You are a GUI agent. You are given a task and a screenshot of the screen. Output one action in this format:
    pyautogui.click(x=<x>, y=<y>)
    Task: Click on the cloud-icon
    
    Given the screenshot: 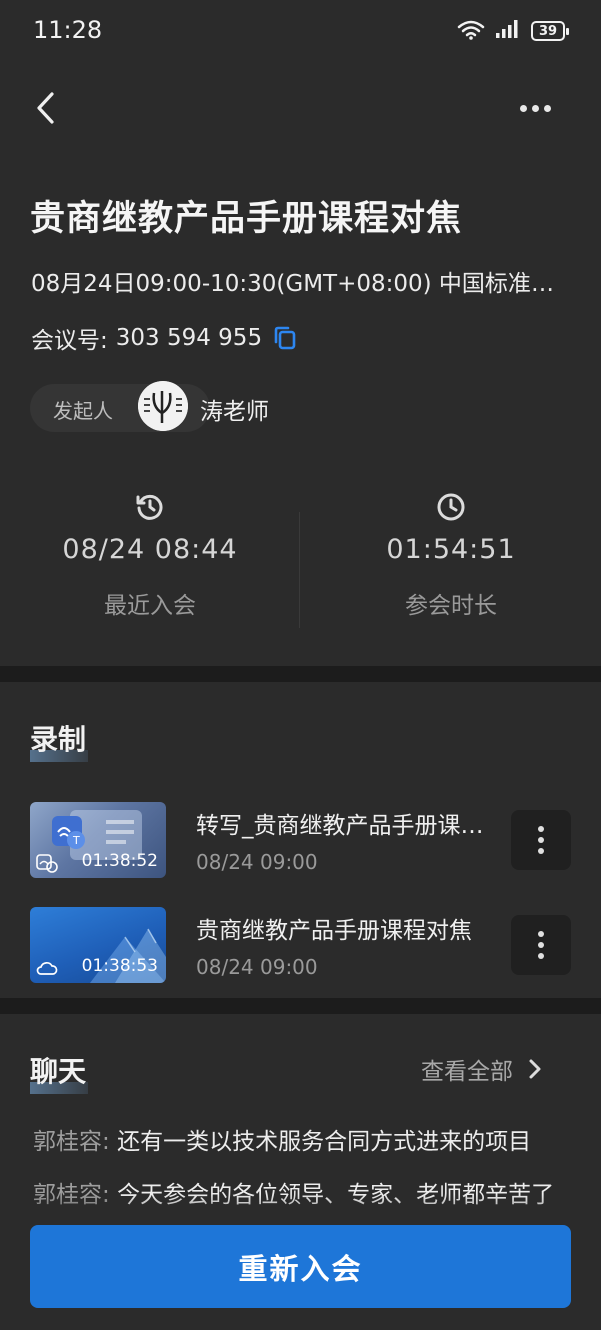 What is the action you would take?
    pyautogui.click(x=47, y=968)
    